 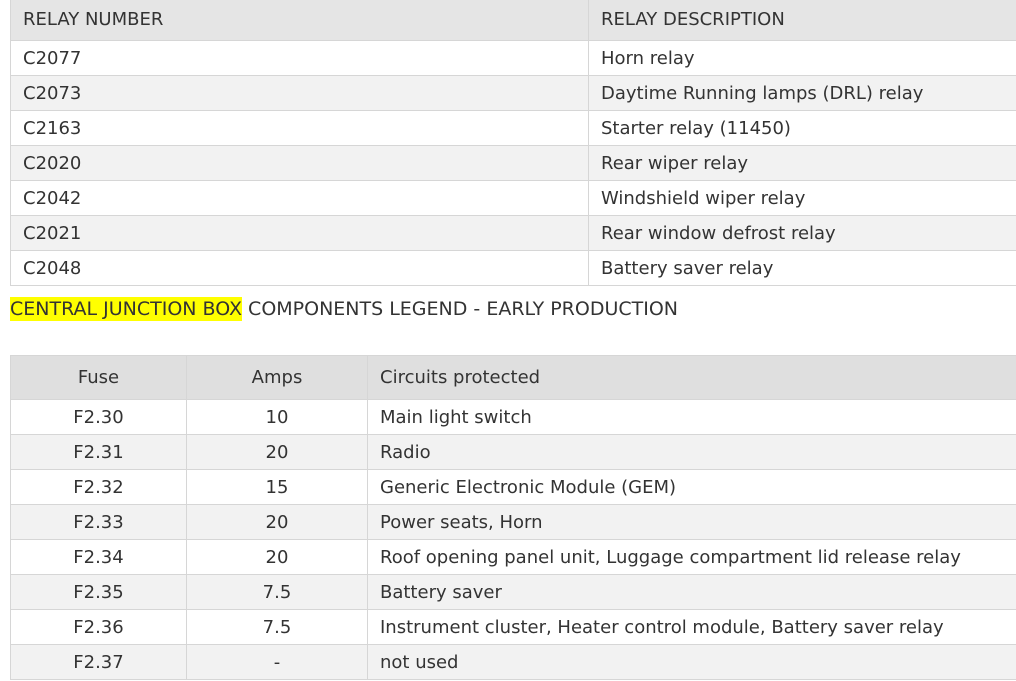 I want to click on table-row: F2.32 15 Generic Electronic Module (GEM), so click(x=513, y=487).